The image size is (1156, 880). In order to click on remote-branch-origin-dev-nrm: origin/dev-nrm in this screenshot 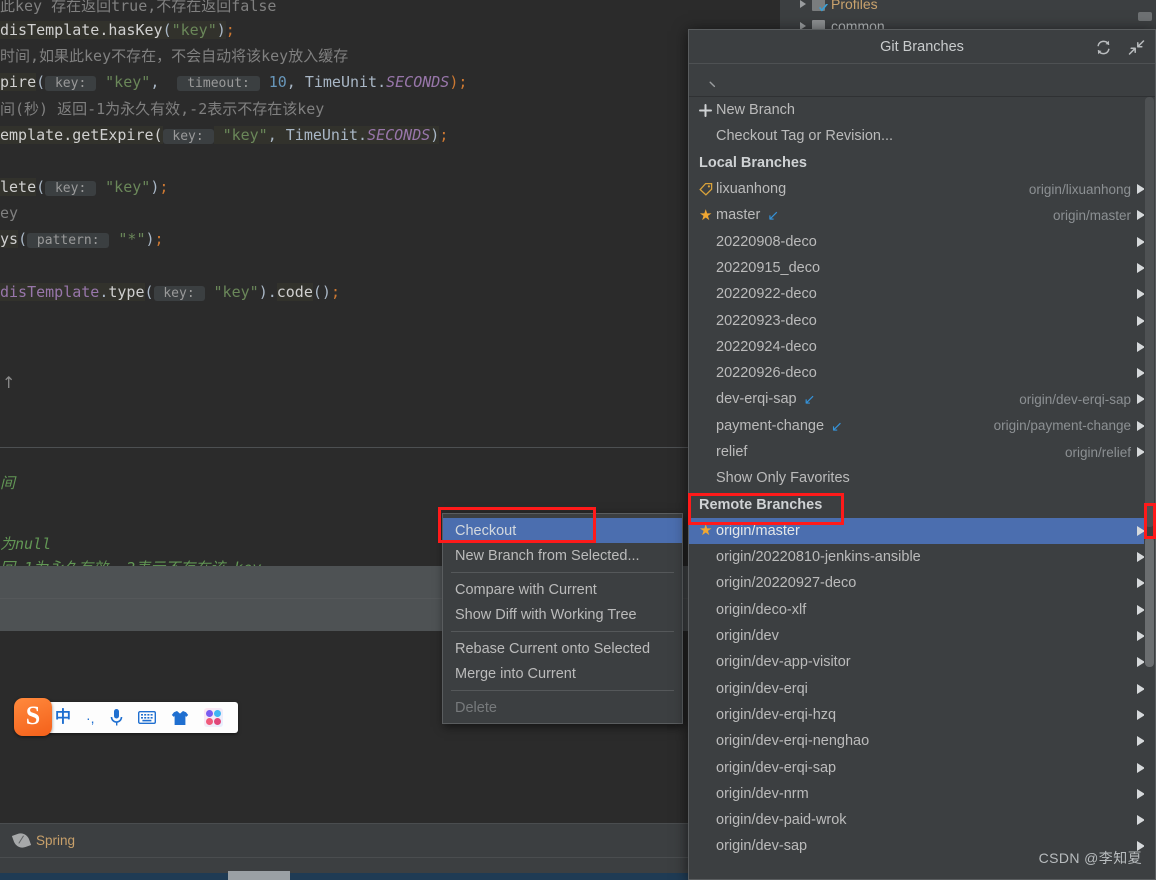, I will do `click(922, 794)`.